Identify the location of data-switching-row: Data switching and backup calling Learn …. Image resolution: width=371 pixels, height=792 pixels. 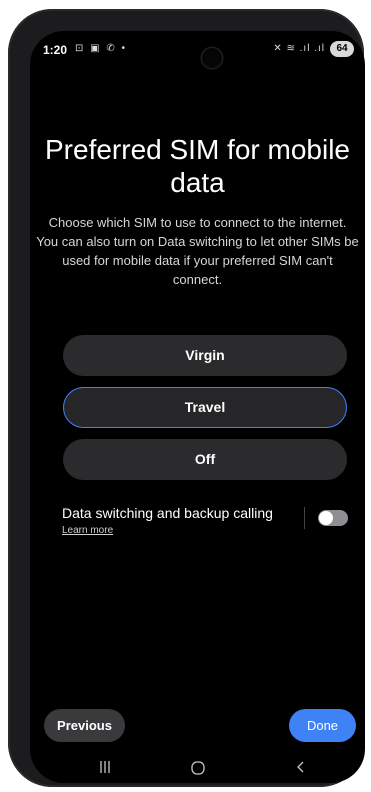
(205, 522).